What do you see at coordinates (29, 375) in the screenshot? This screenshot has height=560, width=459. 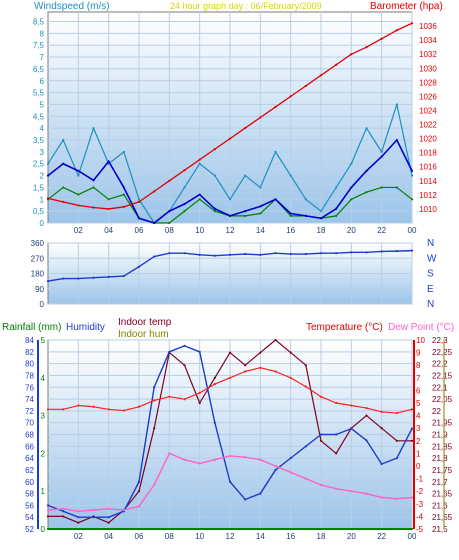 I see `humidity-axis-tick-label: 78` at bounding box center [29, 375].